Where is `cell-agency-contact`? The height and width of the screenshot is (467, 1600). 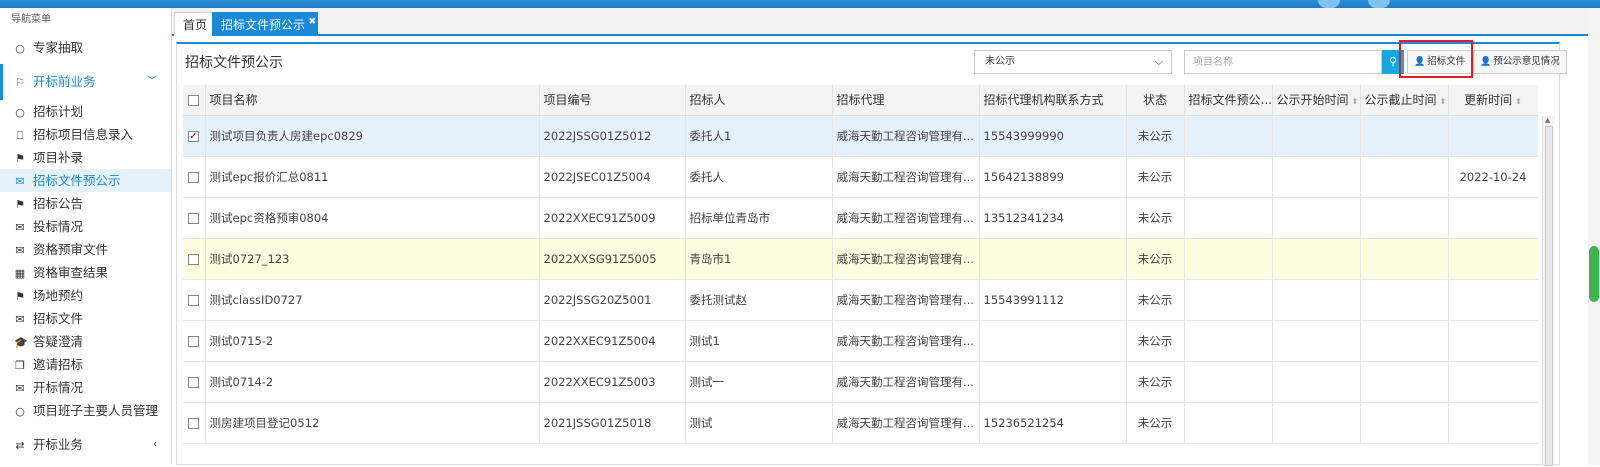
cell-agency-contact is located at coordinates (1053, 259).